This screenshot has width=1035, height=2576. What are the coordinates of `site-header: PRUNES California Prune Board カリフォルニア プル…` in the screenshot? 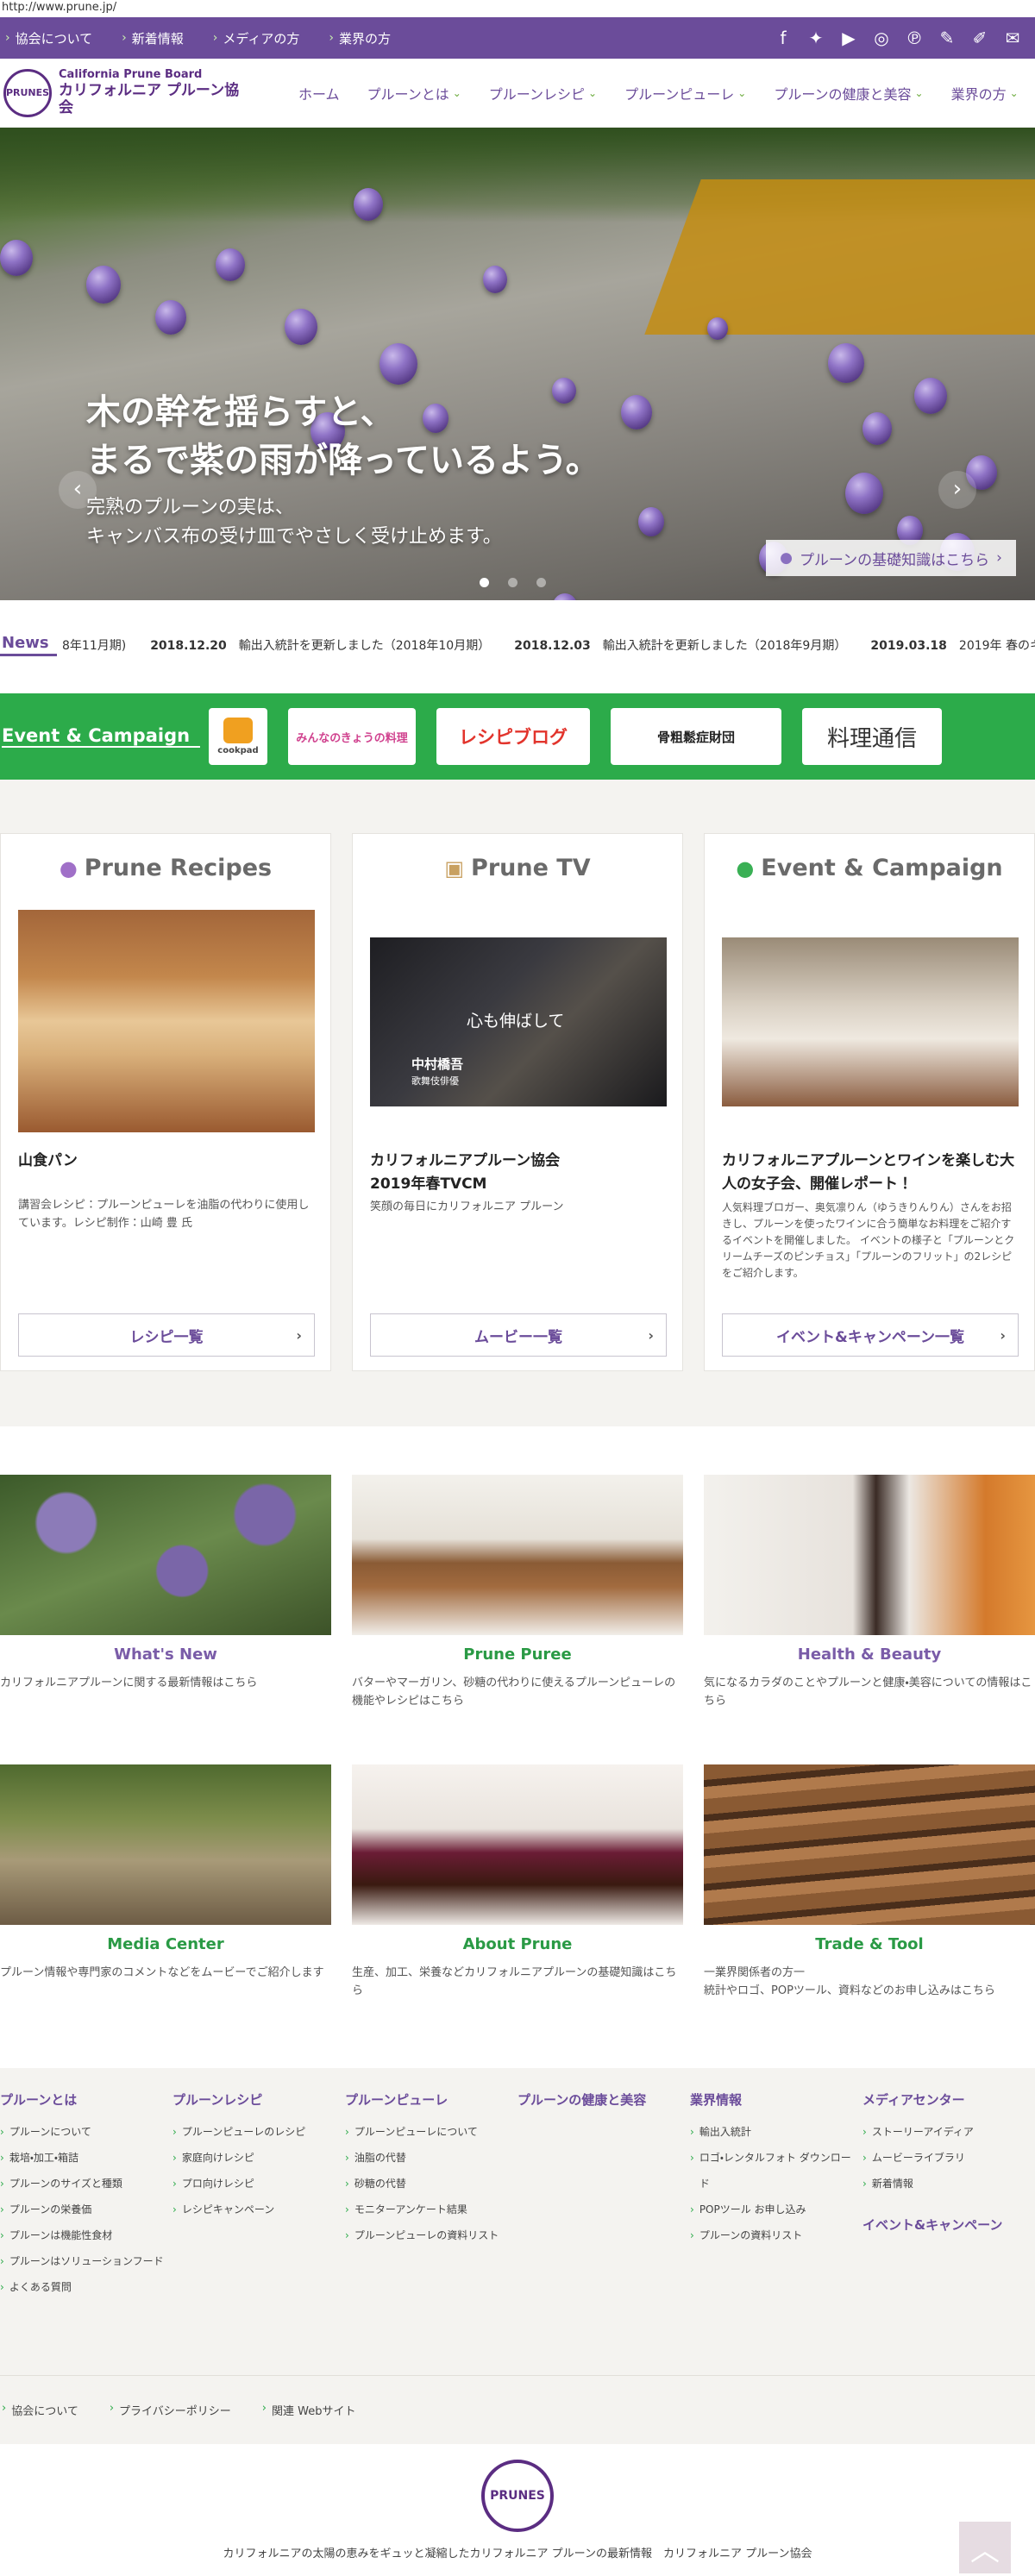 It's located at (517, 93).